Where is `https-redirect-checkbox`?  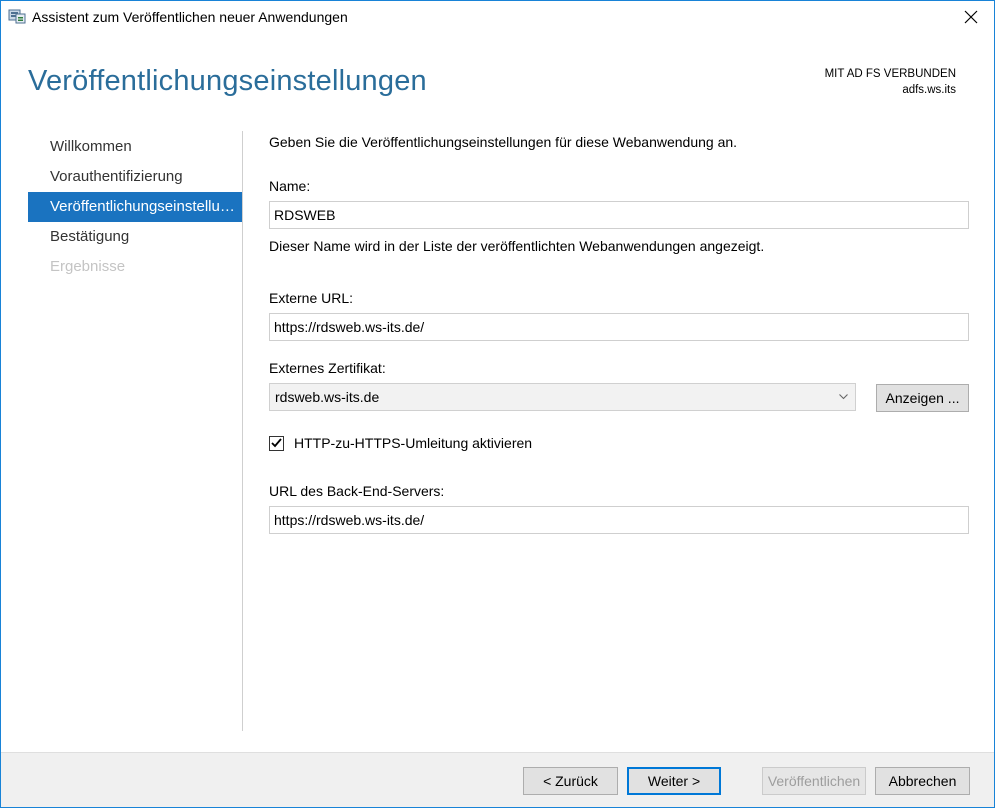
https-redirect-checkbox is located at coordinates (276, 443).